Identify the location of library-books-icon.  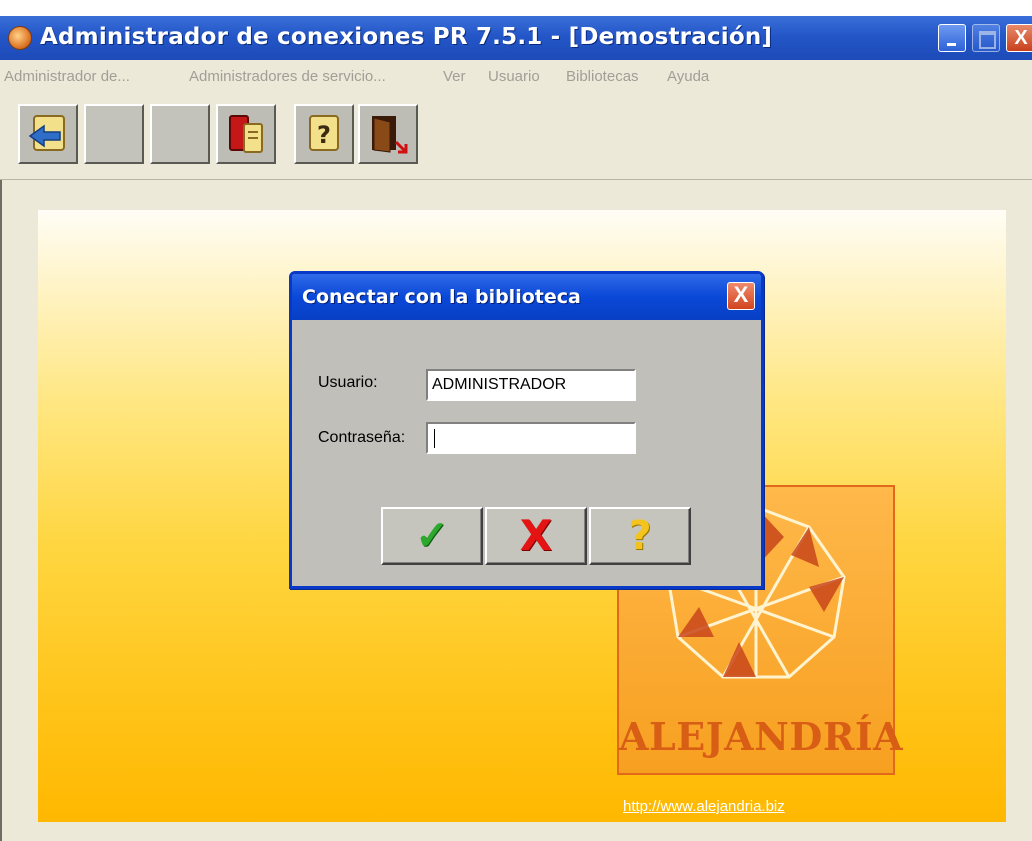
(246, 134).